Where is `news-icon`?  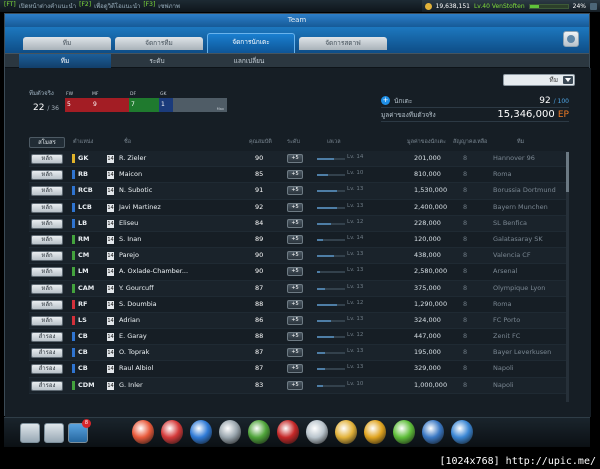
news-icon is located at coordinates (317, 432).